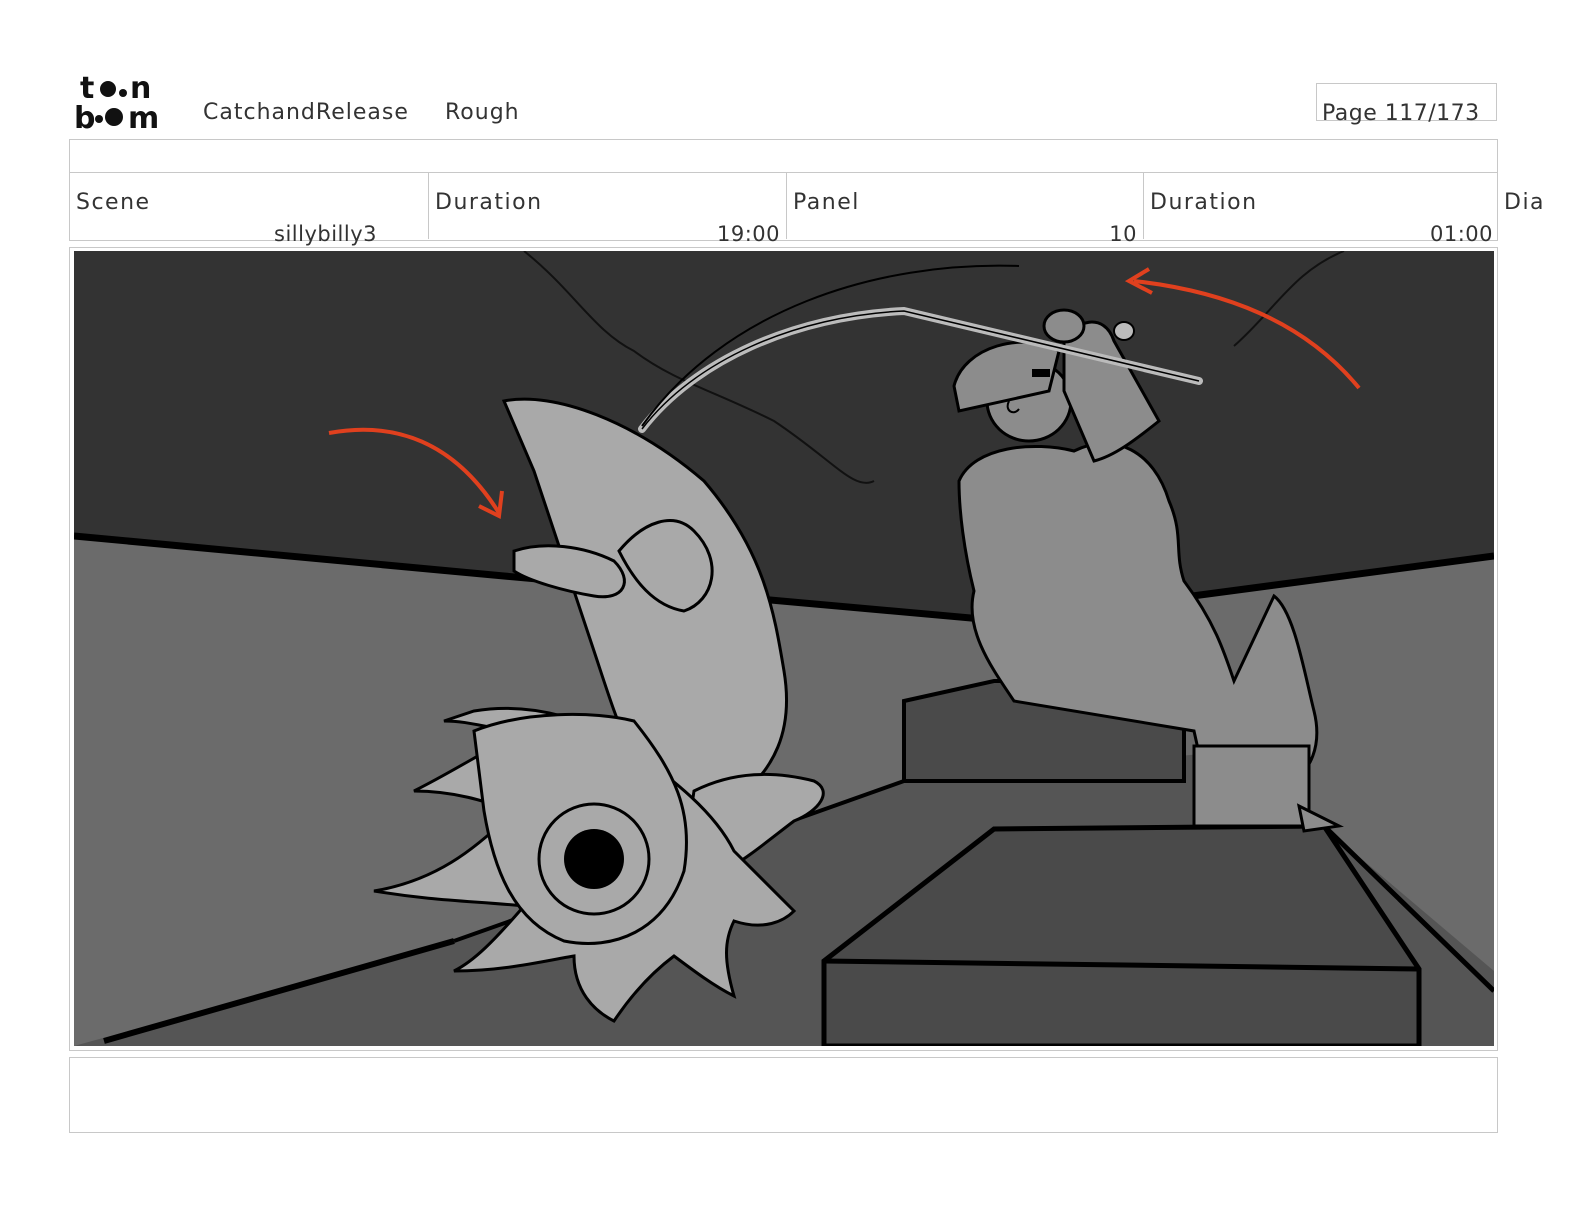 The height and width of the screenshot is (1224, 1584). What do you see at coordinates (1321, 209) in the screenshot?
I see `panel-duration-cell: Duration 01:00` at bounding box center [1321, 209].